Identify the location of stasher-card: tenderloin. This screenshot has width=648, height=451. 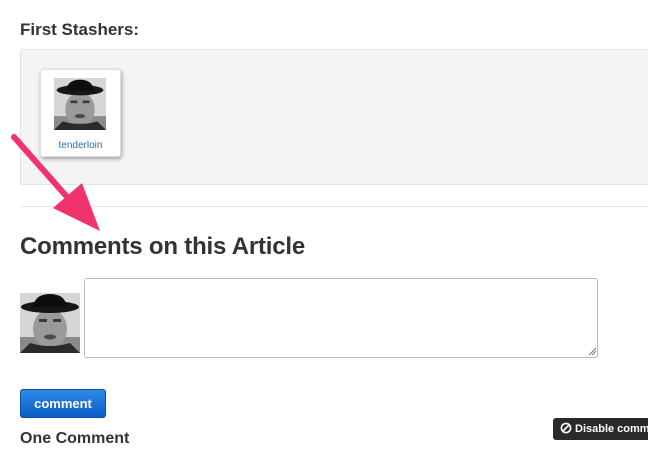
(80, 113).